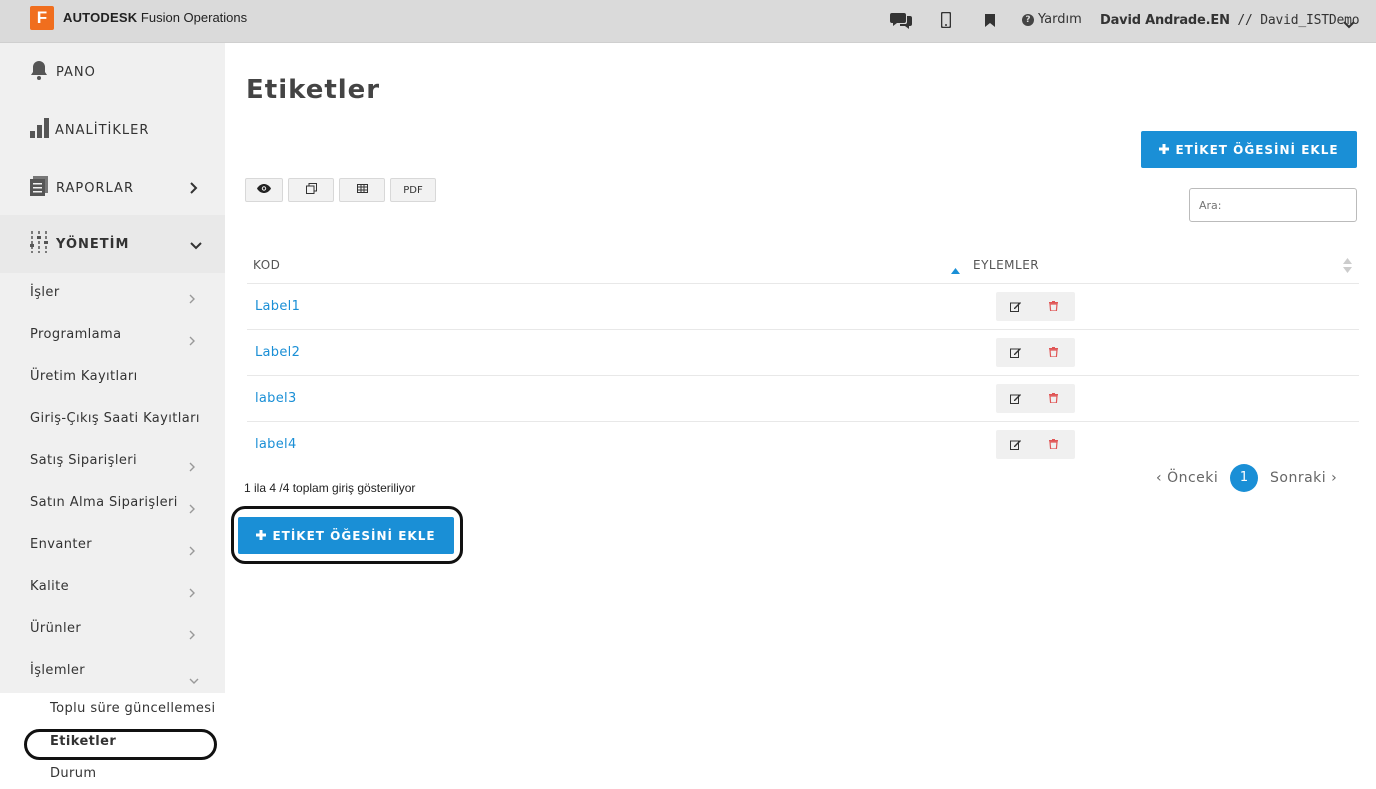  What do you see at coordinates (84, 376) in the screenshot?
I see `sidebar-item-label: Üretim Kayıtları` at bounding box center [84, 376].